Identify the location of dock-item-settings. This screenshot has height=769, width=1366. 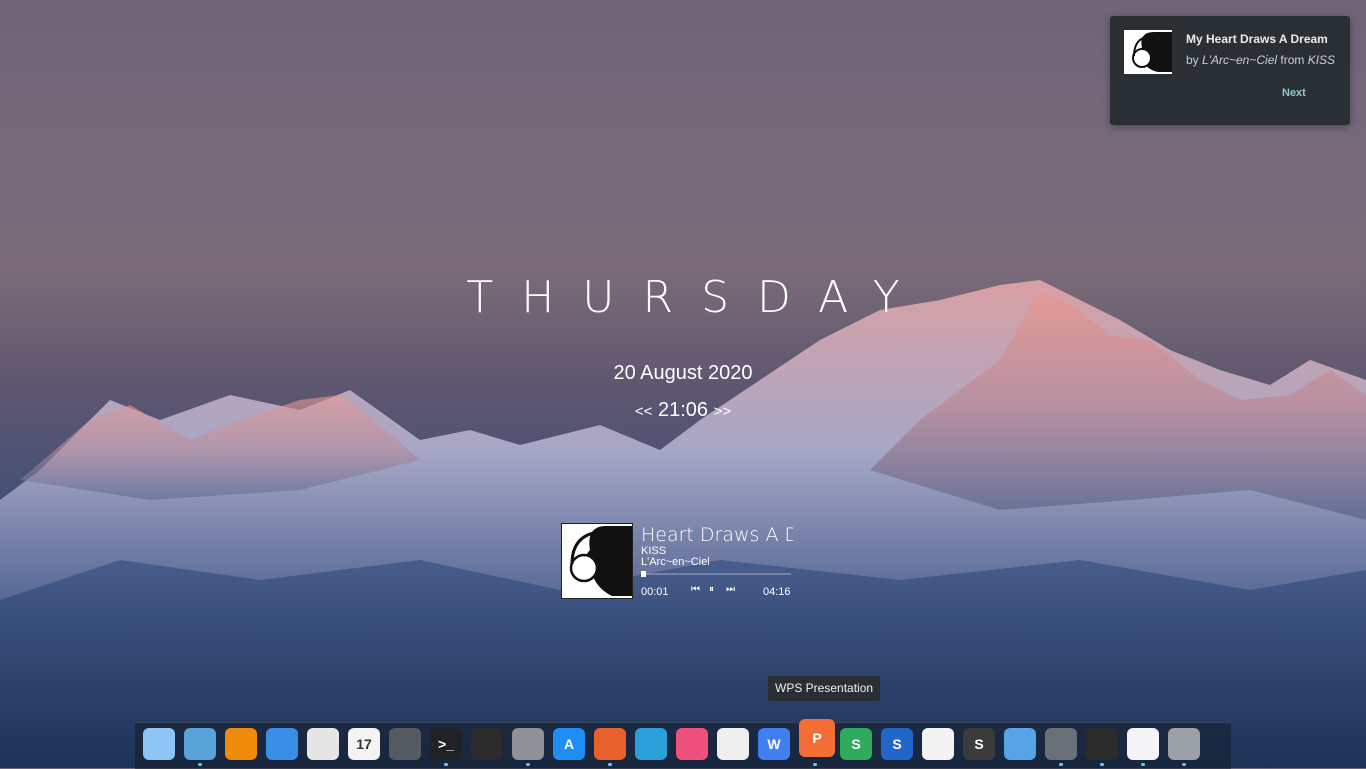
(528, 744).